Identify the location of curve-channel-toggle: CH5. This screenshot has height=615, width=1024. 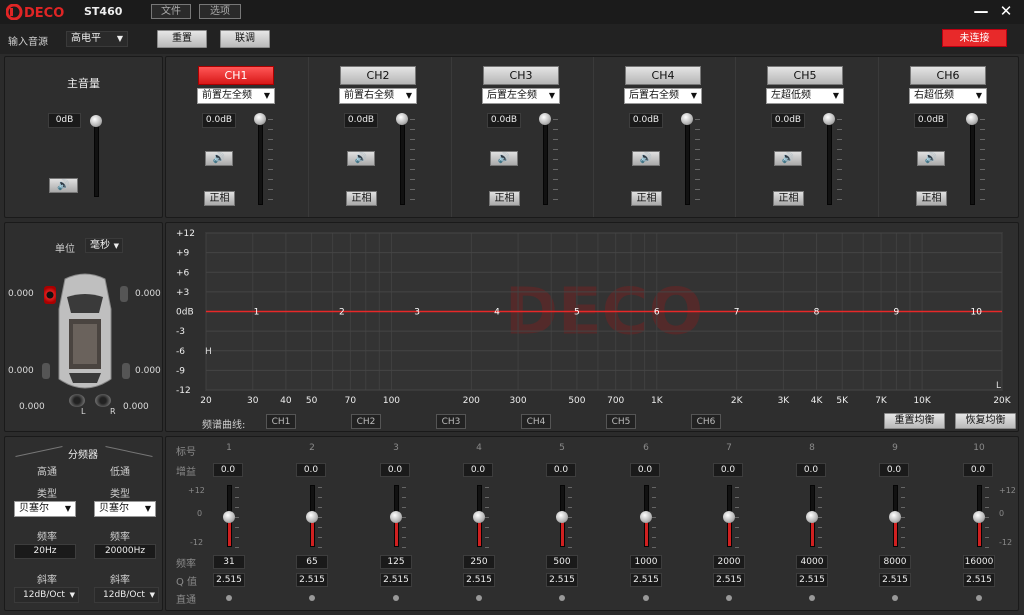
(621, 421).